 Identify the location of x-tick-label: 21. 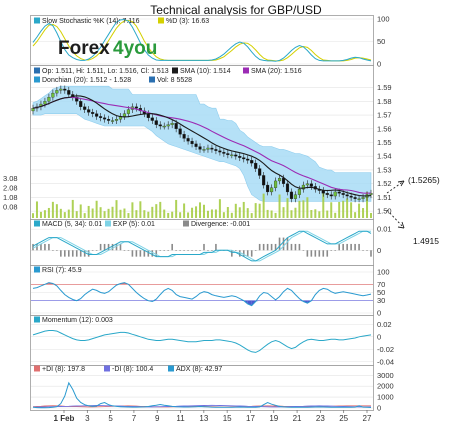
(297, 418).